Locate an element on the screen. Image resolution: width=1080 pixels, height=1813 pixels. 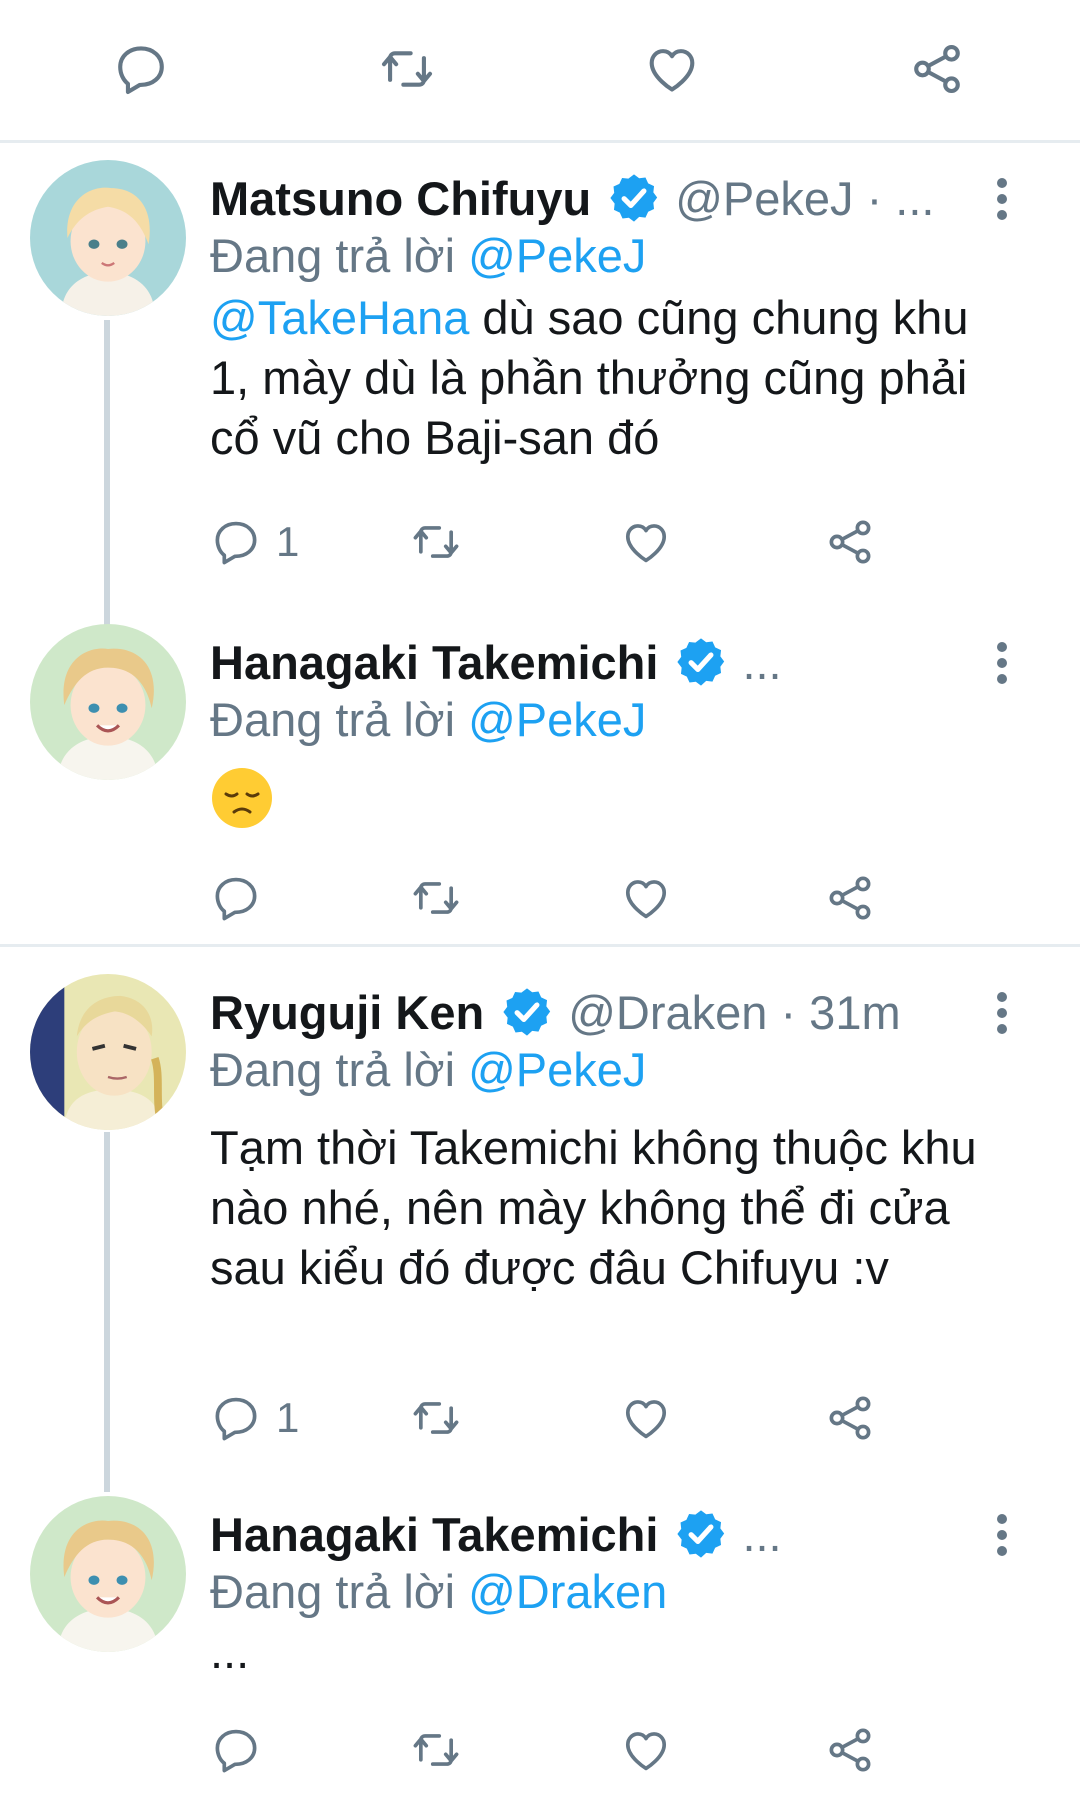
replying-to: Đang trả lời @Draken is located at coordinates (438, 1591).